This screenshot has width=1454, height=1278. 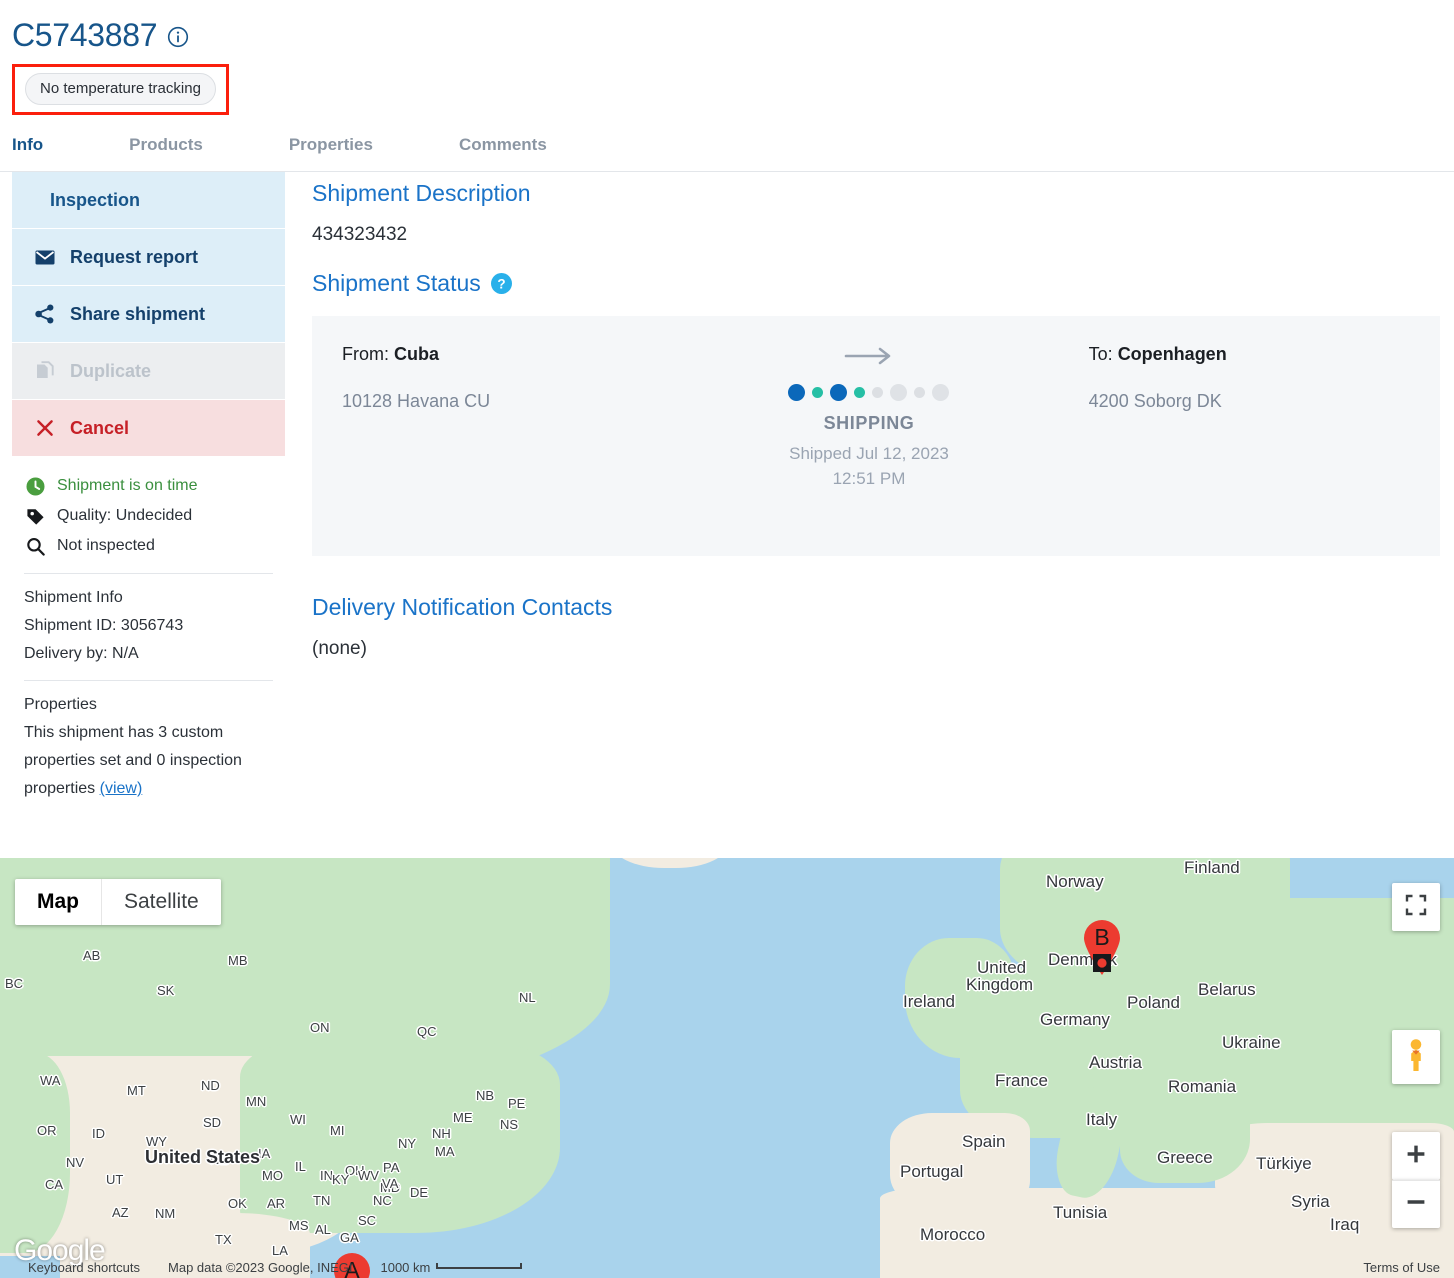 What do you see at coordinates (876, 283) in the screenshot?
I see `shipment-status-heading-row: Shipment Status ?` at bounding box center [876, 283].